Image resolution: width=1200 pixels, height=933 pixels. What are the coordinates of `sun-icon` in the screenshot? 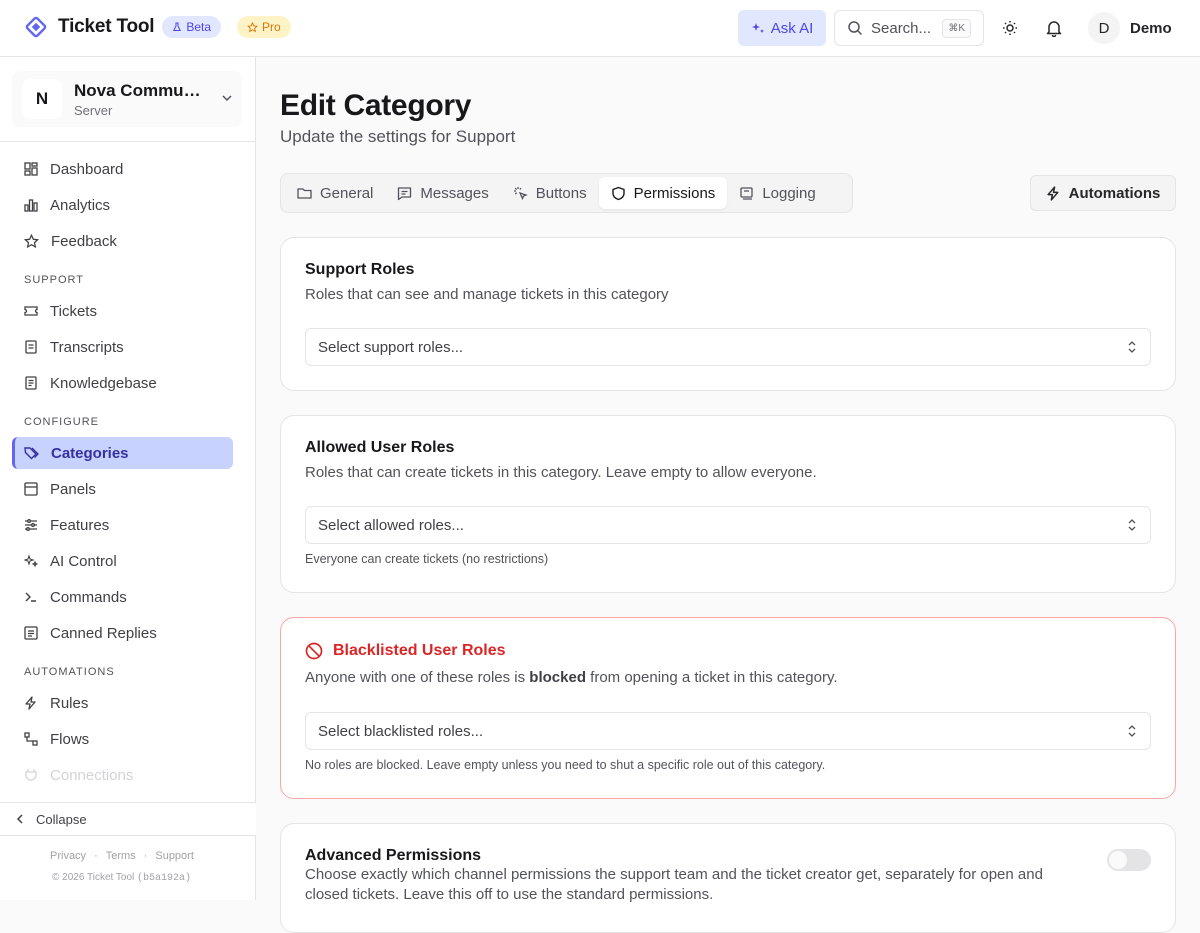 It's located at (1010, 28).